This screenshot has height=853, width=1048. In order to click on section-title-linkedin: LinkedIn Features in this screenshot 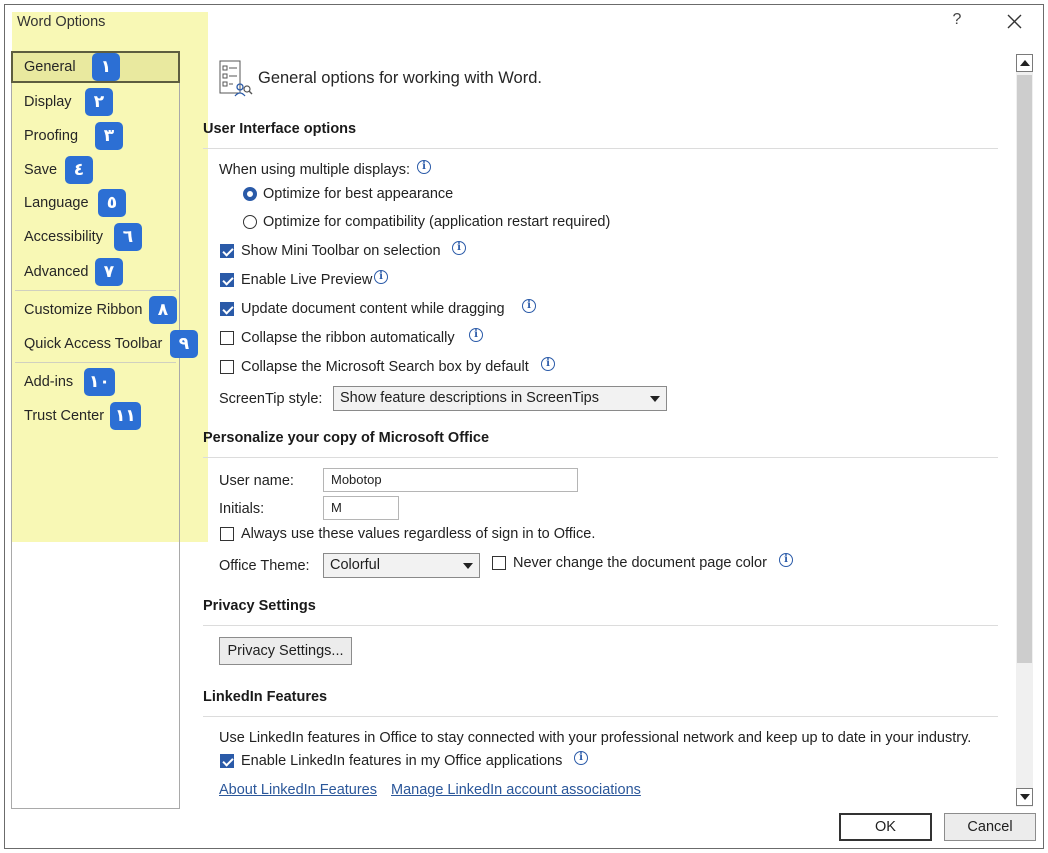, I will do `click(265, 697)`.